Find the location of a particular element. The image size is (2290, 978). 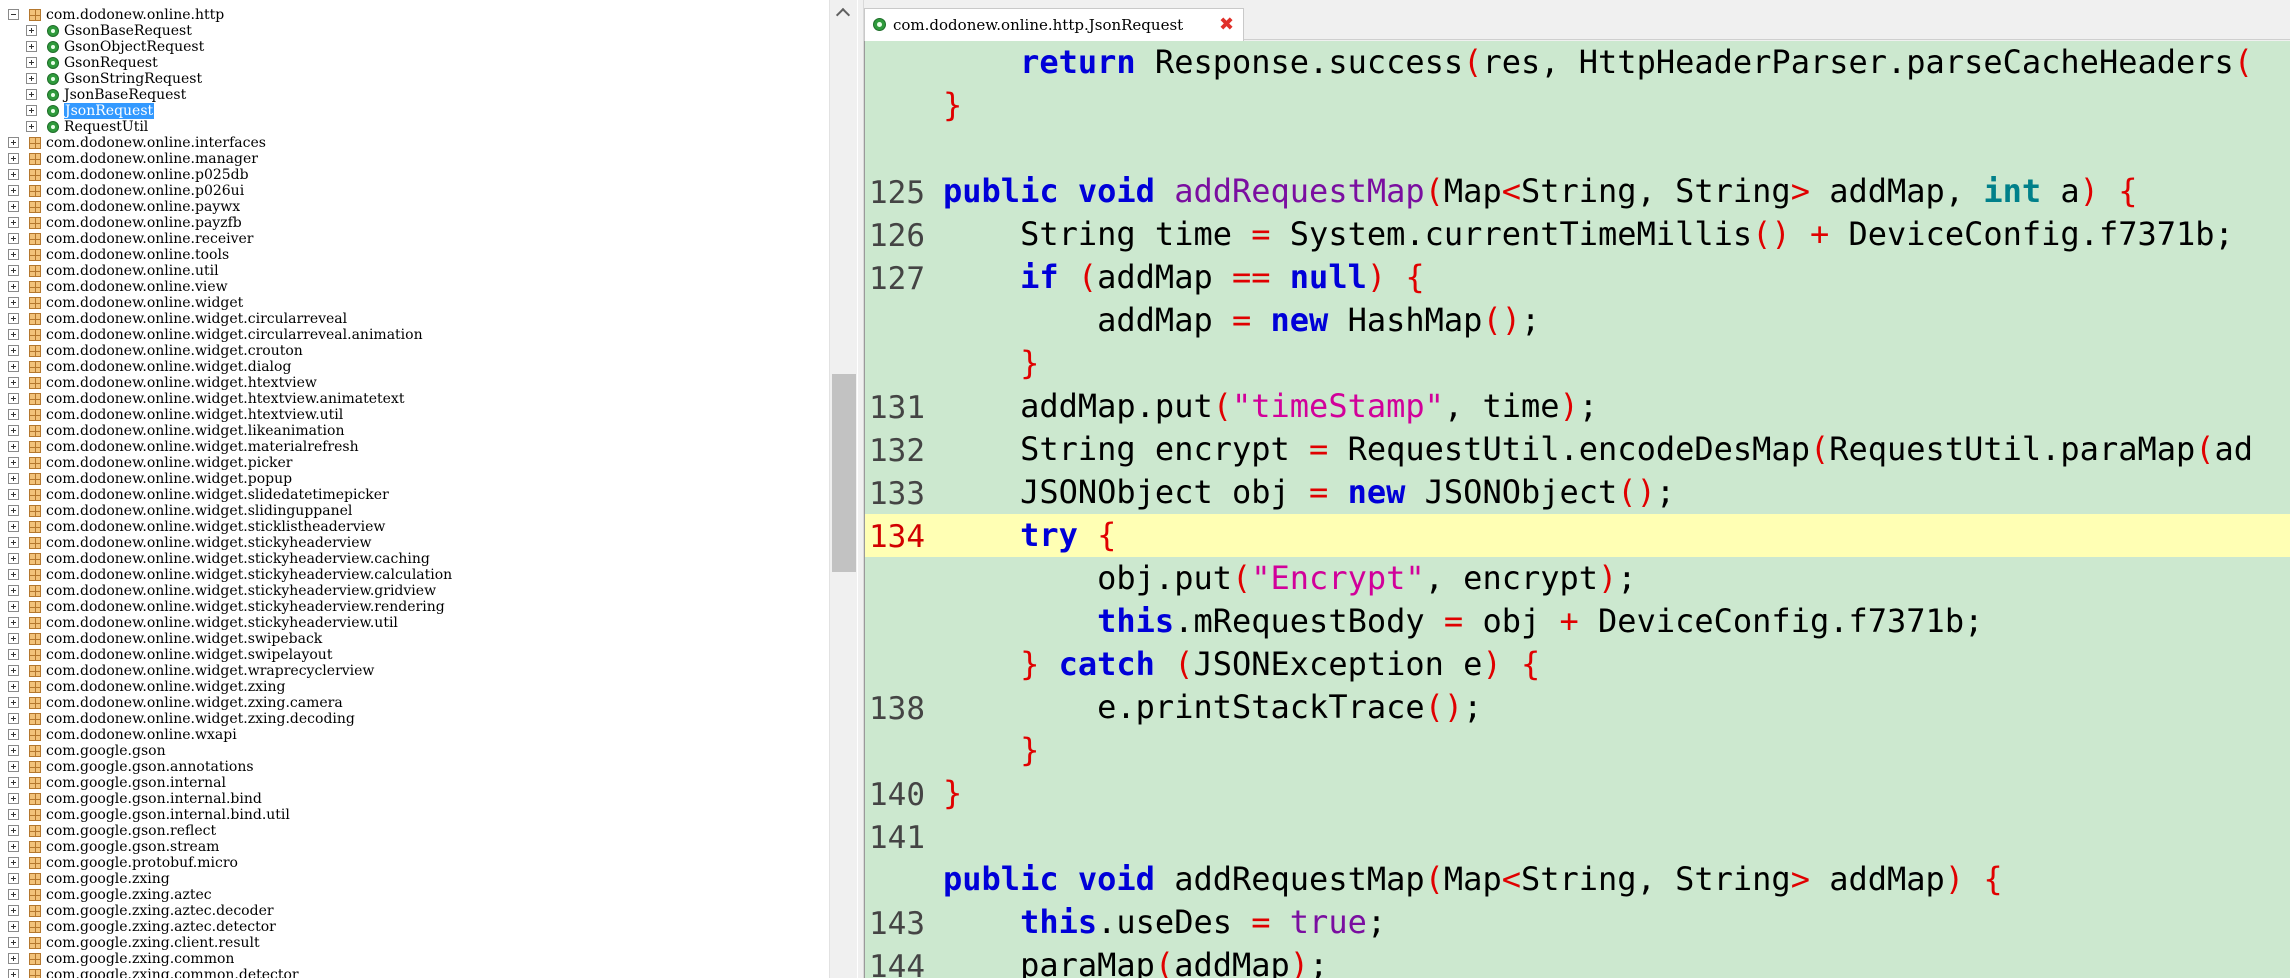

tree-package-item: com.google.zxing.aztec.detector is located at coordinates (415, 927).